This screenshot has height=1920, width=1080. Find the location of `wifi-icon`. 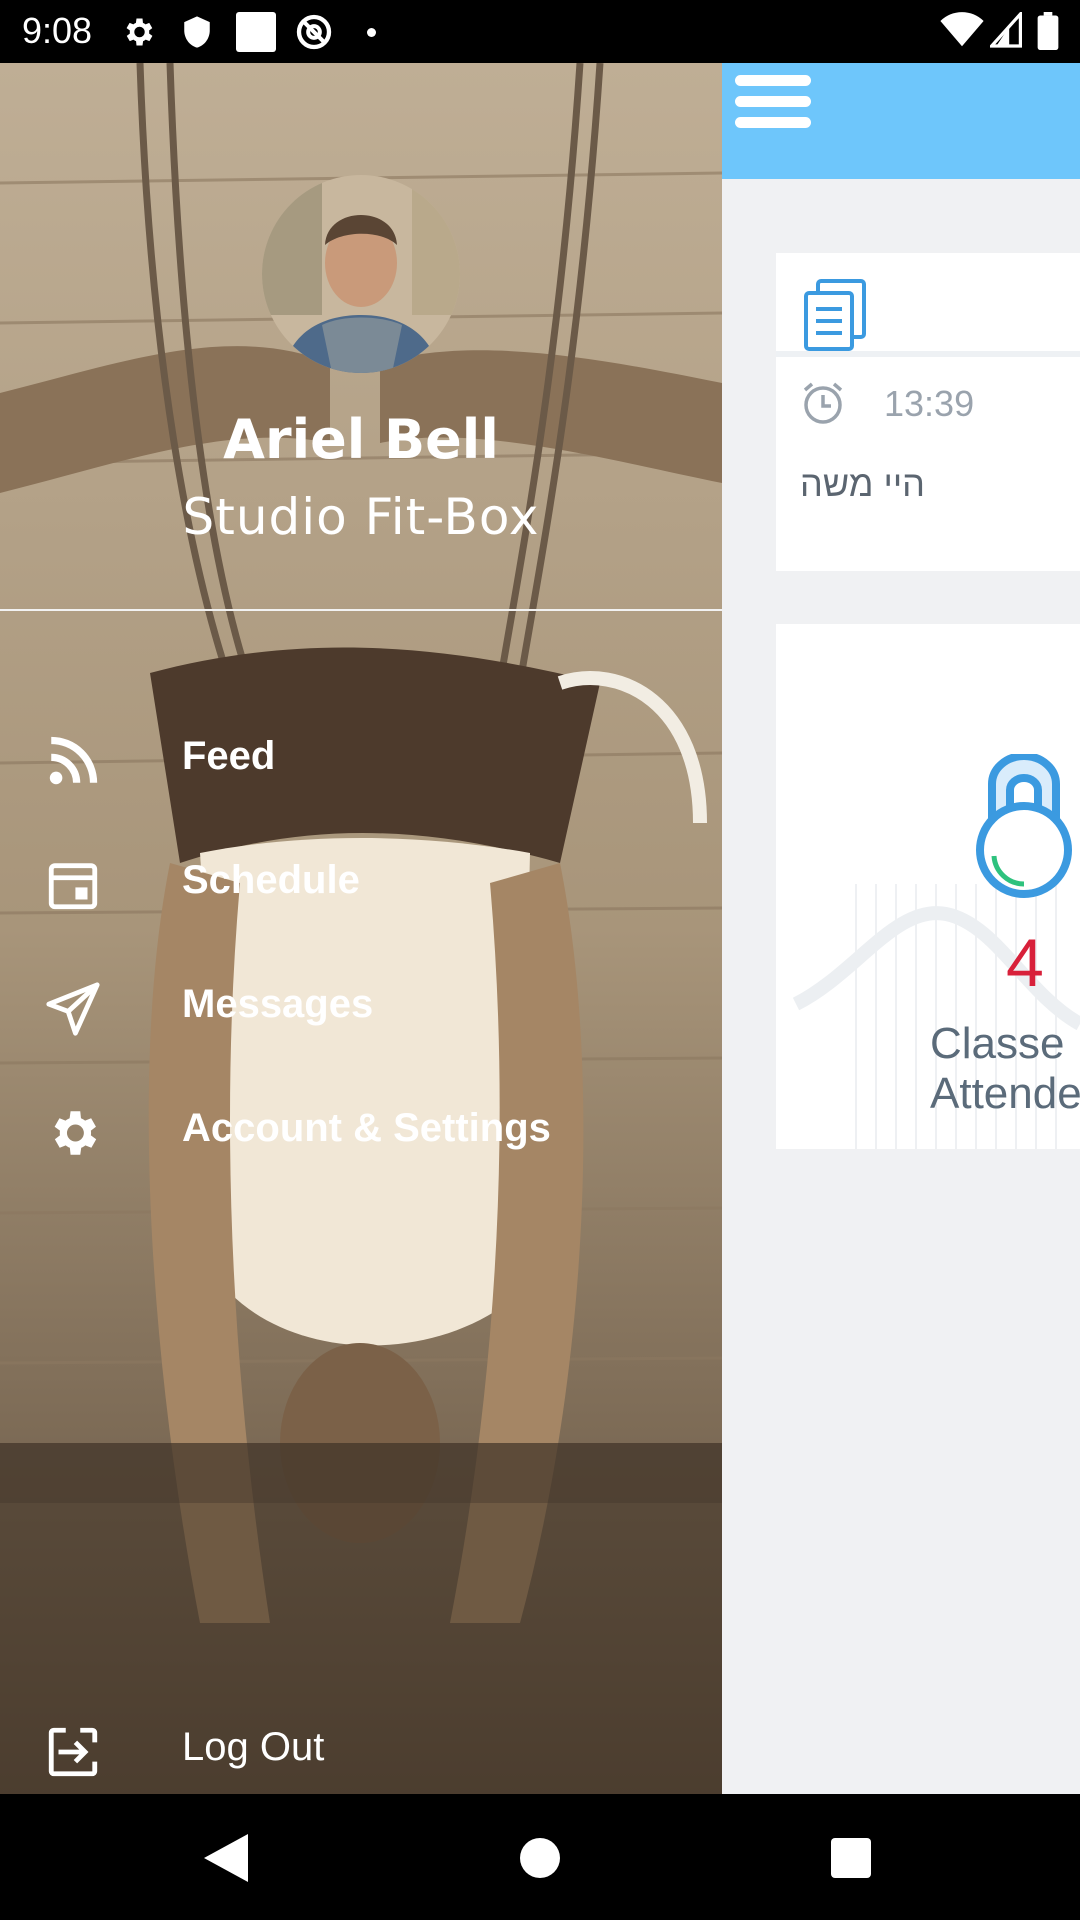

wifi-icon is located at coordinates (962, 29).